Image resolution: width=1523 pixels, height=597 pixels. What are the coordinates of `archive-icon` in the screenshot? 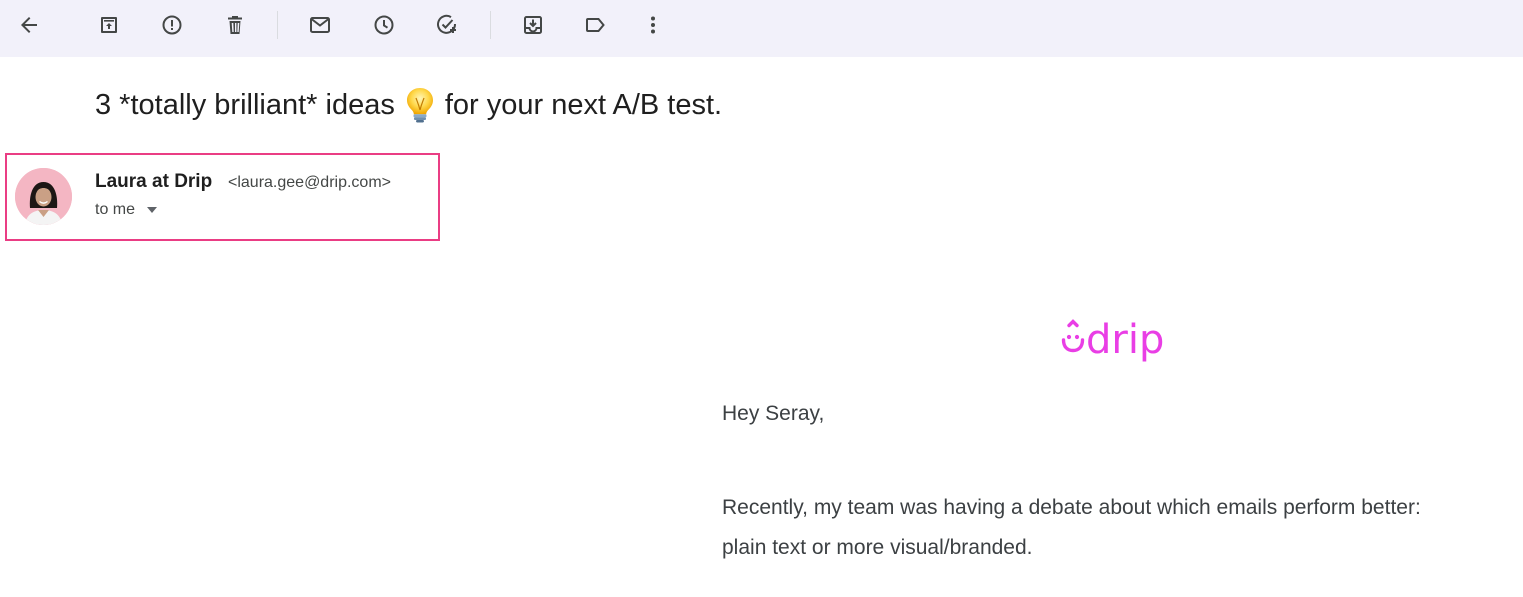 It's located at (109, 25).